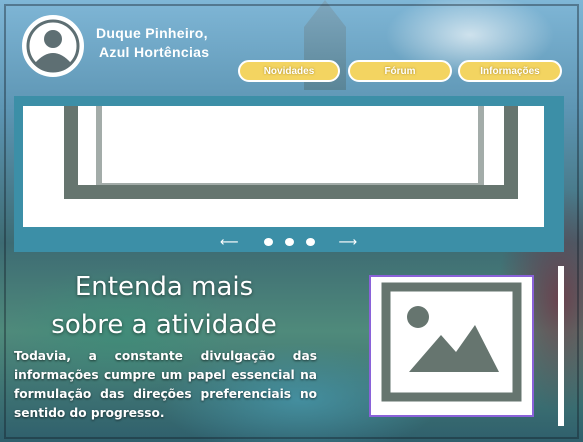 The height and width of the screenshot is (442, 583). I want to click on user-avatar-icon, so click(53, 46).